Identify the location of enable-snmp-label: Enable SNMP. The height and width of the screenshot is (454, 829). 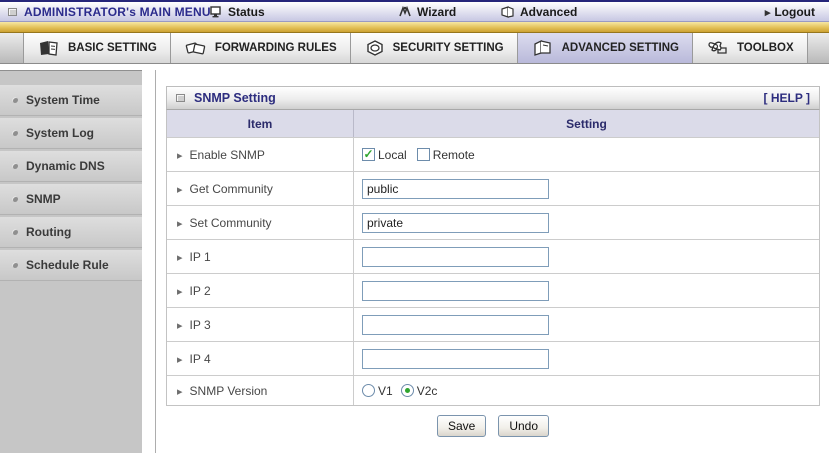
(227, 154).